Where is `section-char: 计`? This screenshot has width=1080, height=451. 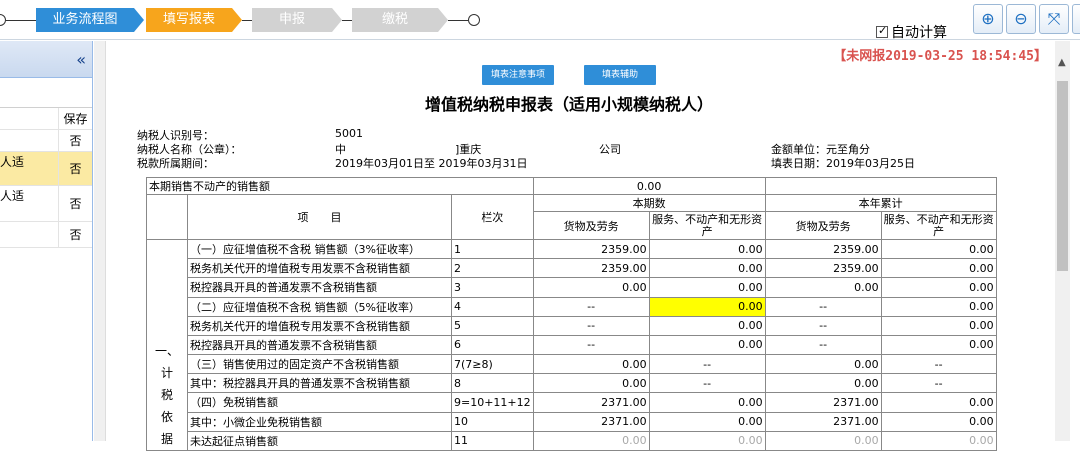
section-char: 计 is located at coordinates (166, 373).